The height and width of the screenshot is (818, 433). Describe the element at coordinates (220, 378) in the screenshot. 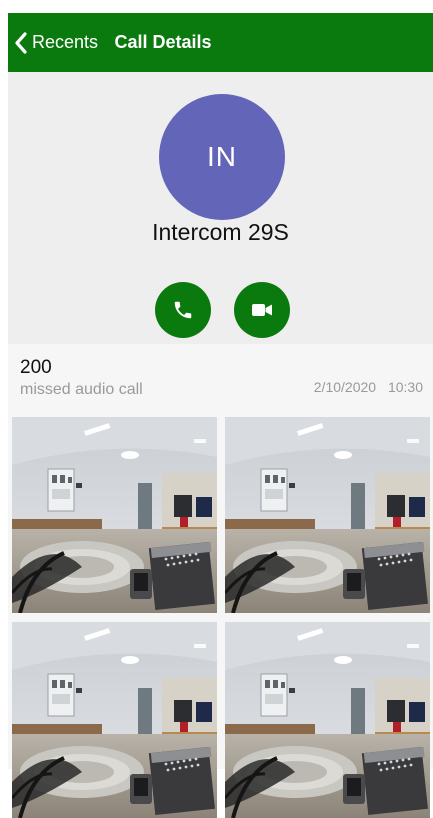

I see `call-history-entry: 200 missed audio call 2/10/2020 10:30` at that location.